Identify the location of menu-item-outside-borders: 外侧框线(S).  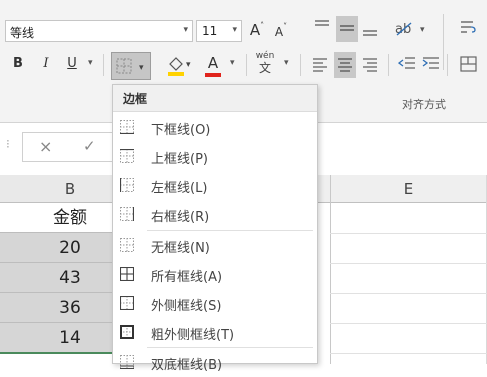
(215, 303).